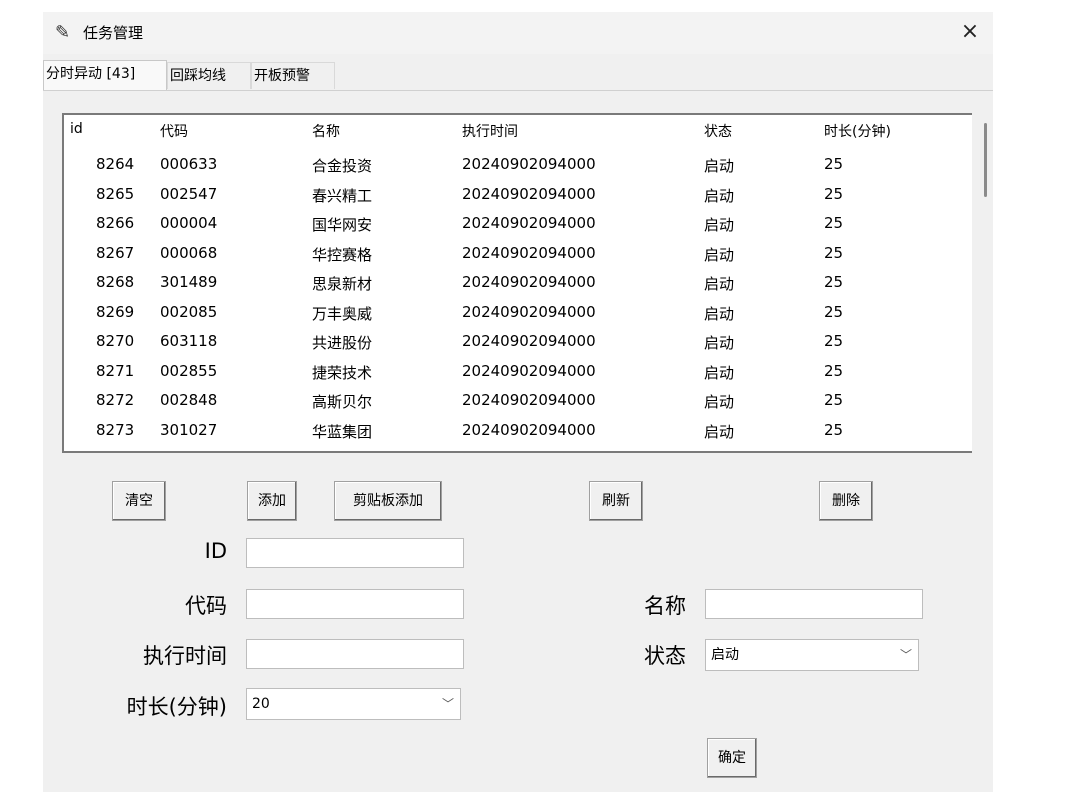  What do you see at coordinates (342, 431) in the screenshot?
I see `cell-name: 华蓝集团` at bounding box center [342, 431].